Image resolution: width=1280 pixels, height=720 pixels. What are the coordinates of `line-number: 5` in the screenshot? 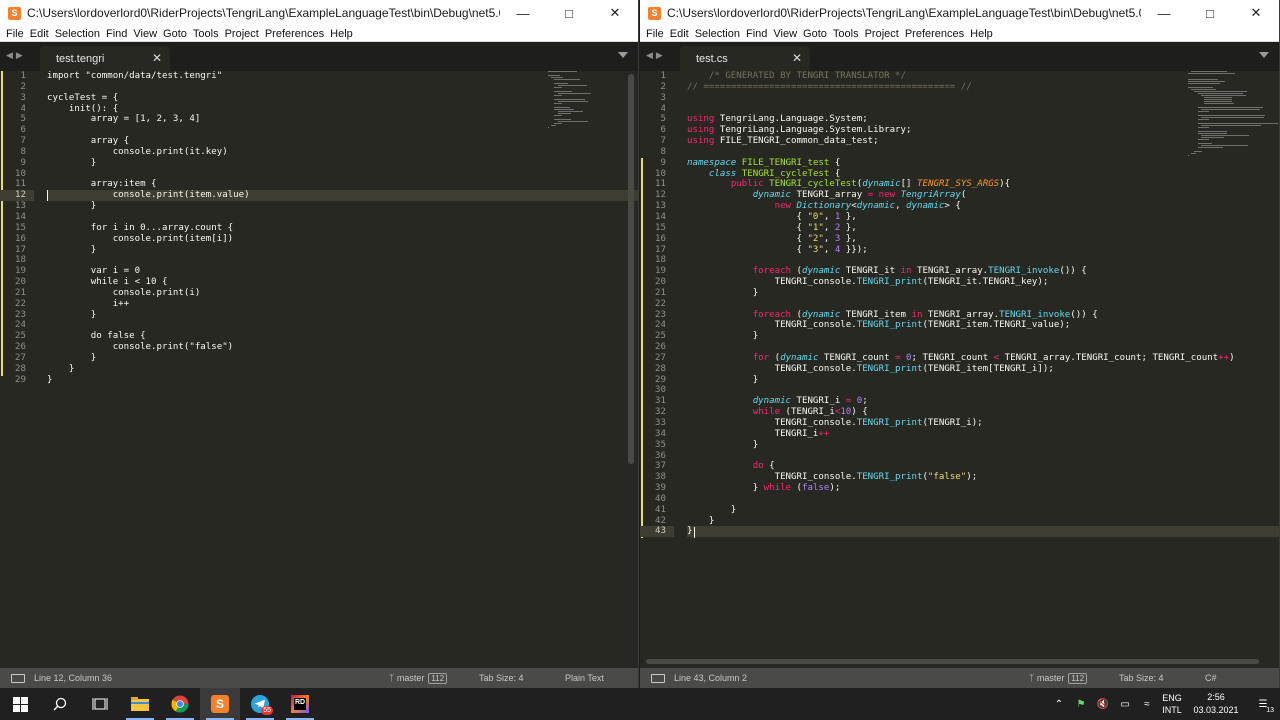 It's located at (663, 119).